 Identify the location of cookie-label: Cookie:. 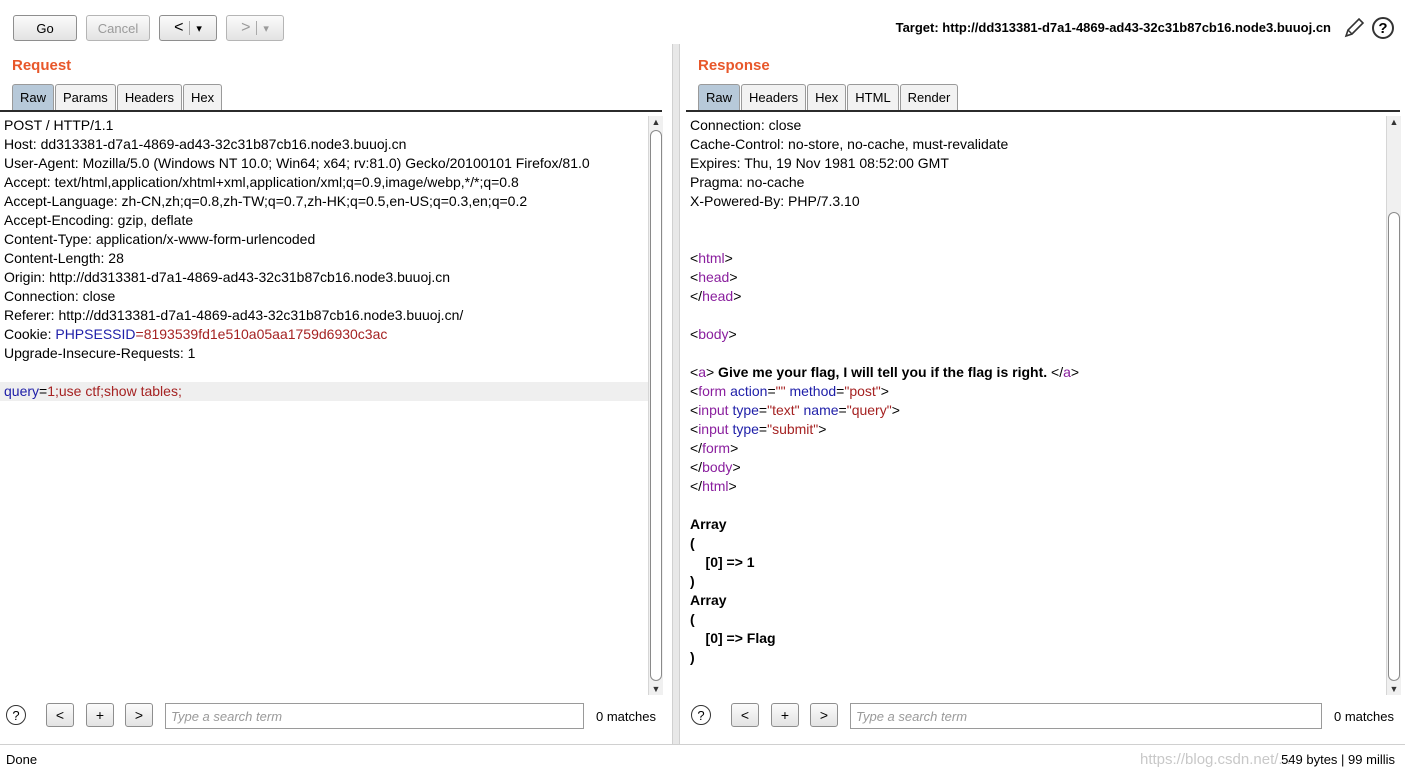
(30, 334).